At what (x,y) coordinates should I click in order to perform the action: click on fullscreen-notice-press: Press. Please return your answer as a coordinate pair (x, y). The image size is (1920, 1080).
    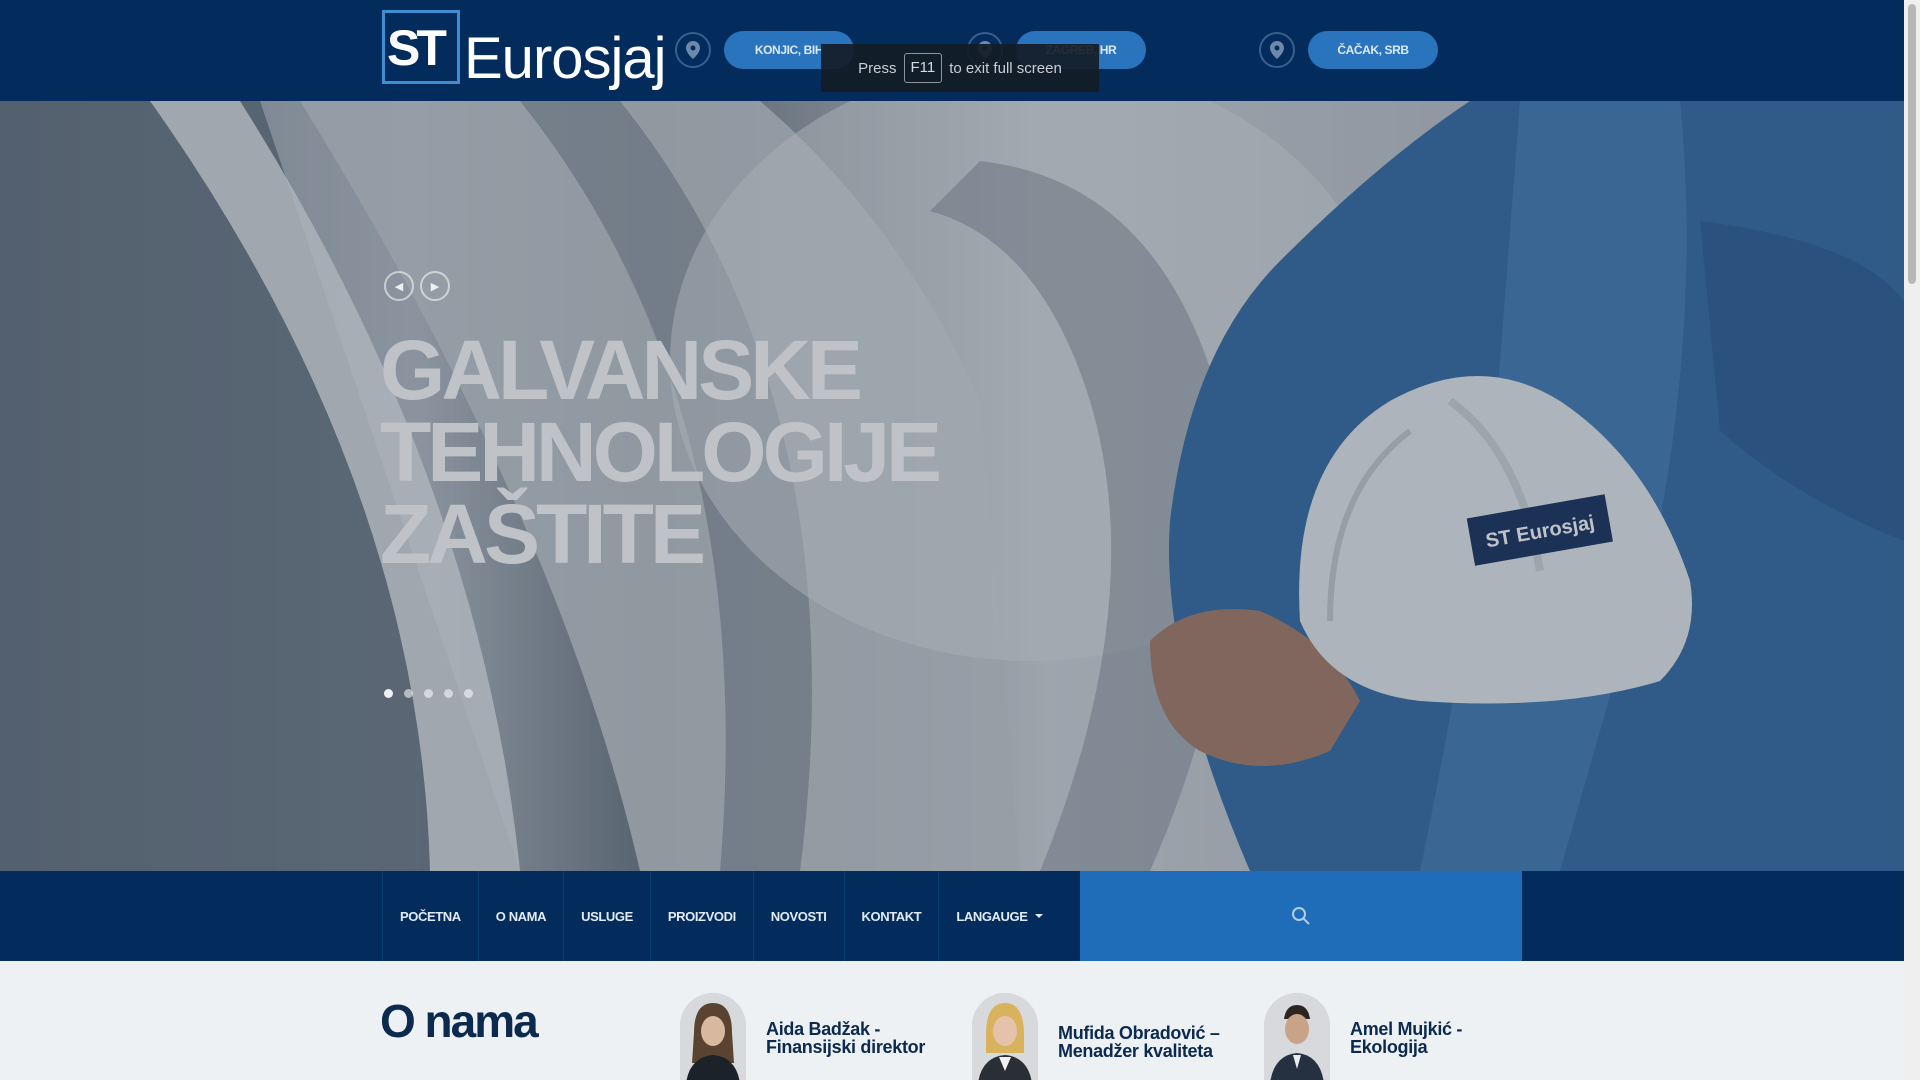
    Looking at the image, I should click on (877, 68).